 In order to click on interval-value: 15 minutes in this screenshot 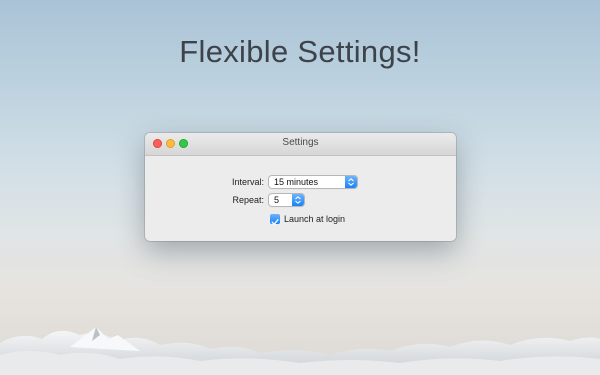, I will do `click(296, 182)`.